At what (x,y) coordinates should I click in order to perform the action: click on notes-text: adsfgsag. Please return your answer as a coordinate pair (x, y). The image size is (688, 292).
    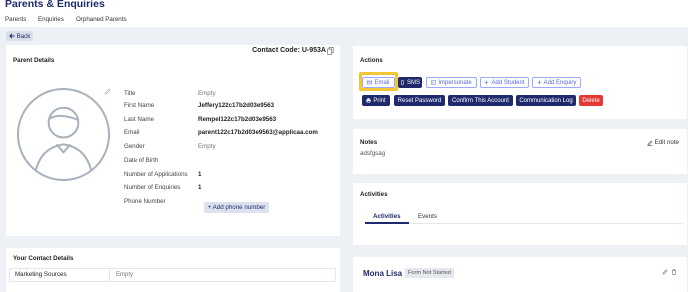
    Looking at the image, I should click on (373, 153).